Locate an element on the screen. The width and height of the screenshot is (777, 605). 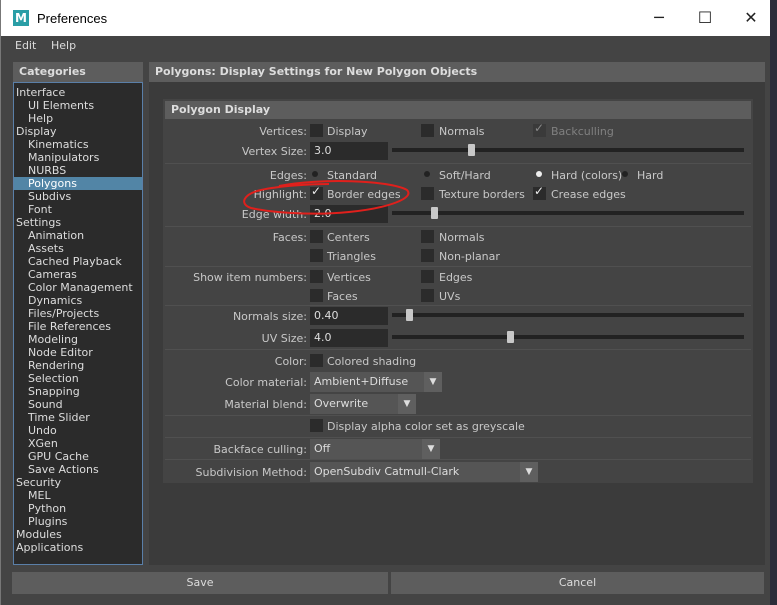
subdivision-method-dropdown: OpenSubdiv Catmull-Clark ▼ is located at coordinates (424, 472).